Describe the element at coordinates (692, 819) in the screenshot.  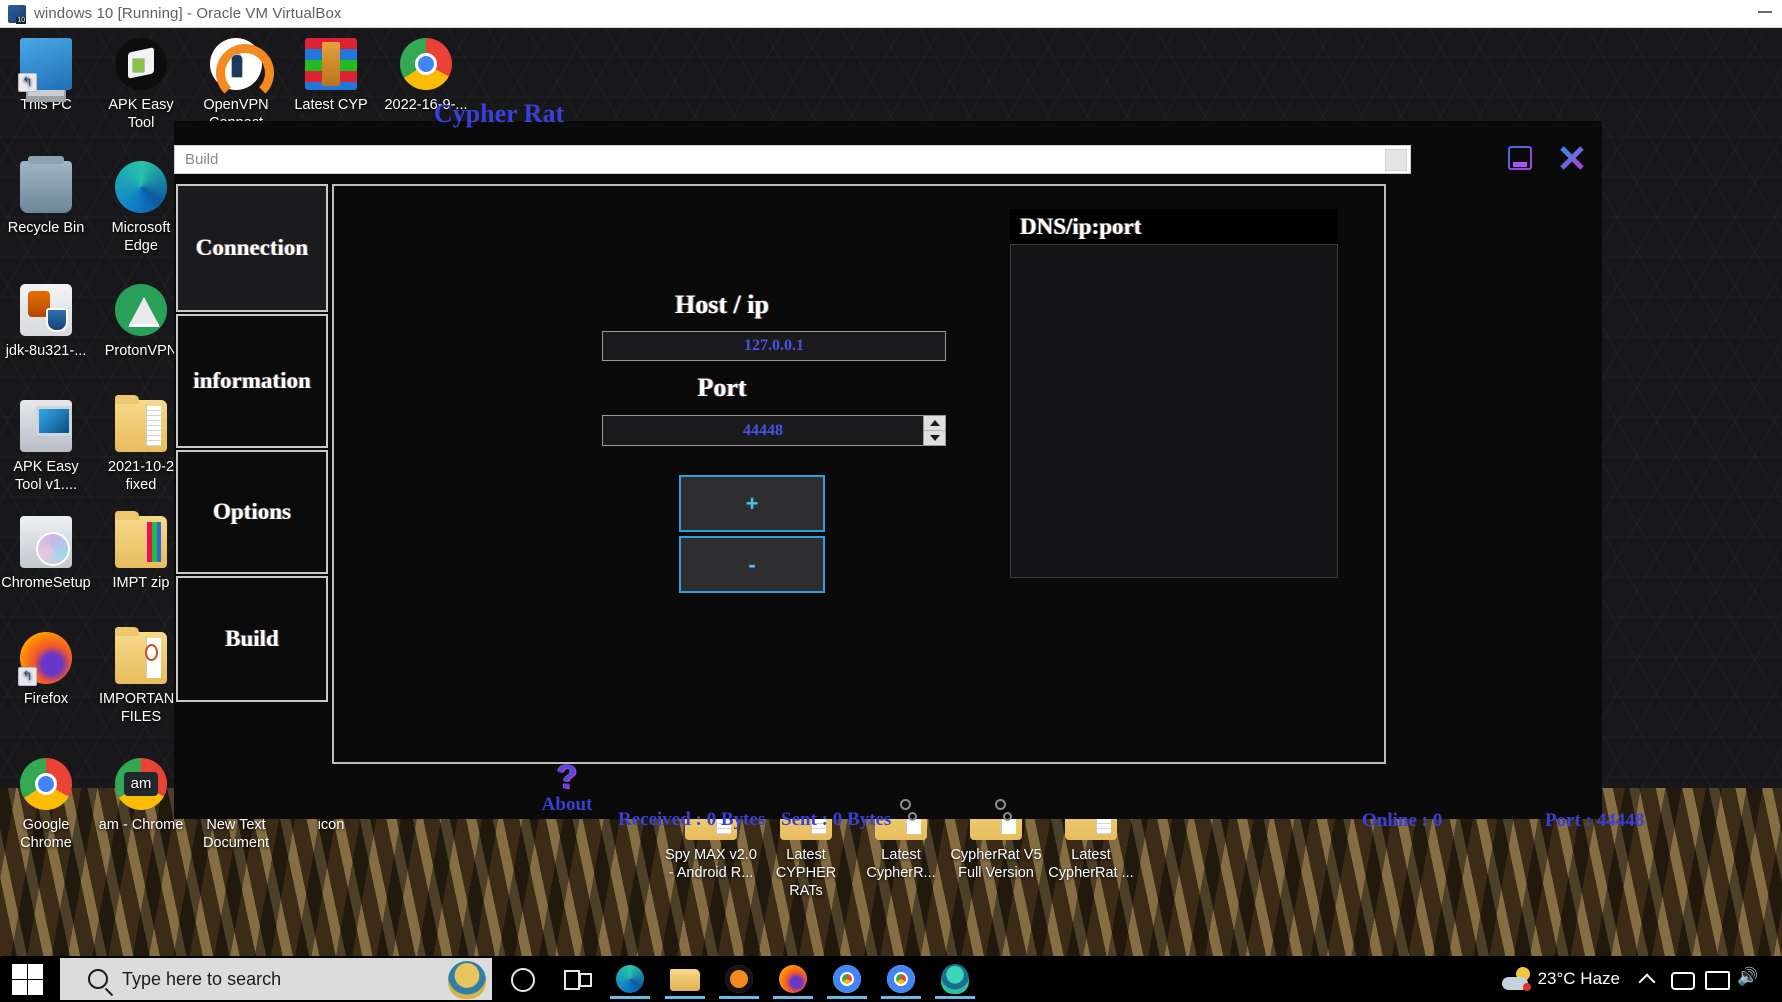
I see `received-bytes-status: Received : 0 Bytes` at that location.